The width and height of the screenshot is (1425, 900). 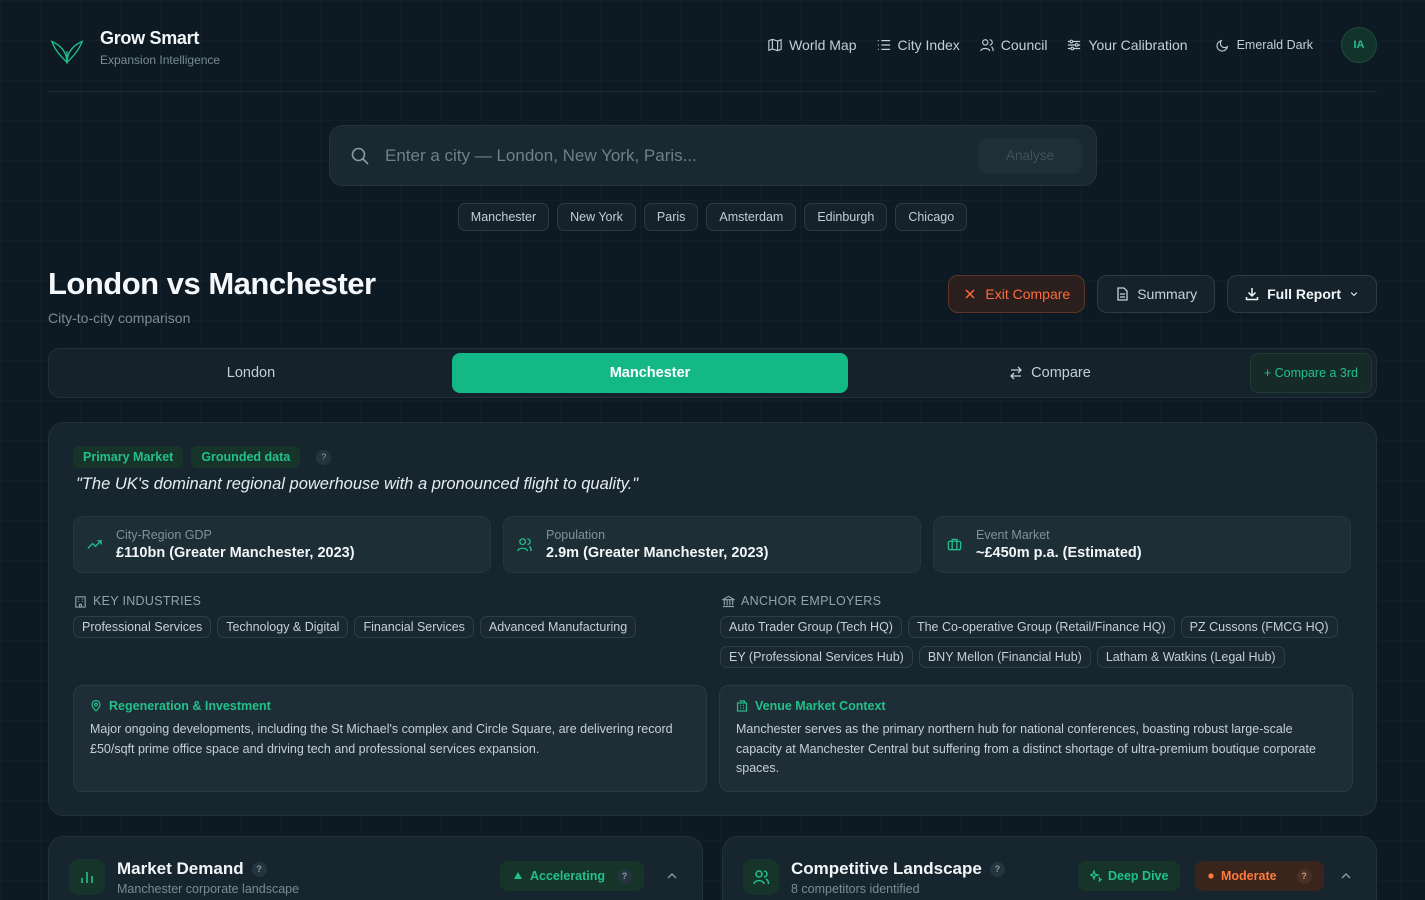 What do you see at coordinates (775, 45) in the screenshot?
I see `map-icon` at bounding box center [775, 45].